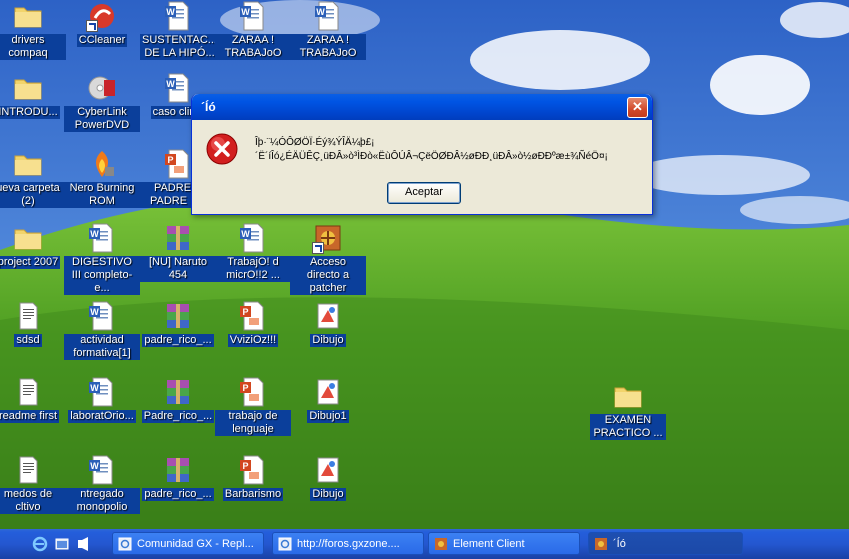 This screenshot has height=559, width=849. I want to click on desktop-icon-label: readme first, so click(30, 416).